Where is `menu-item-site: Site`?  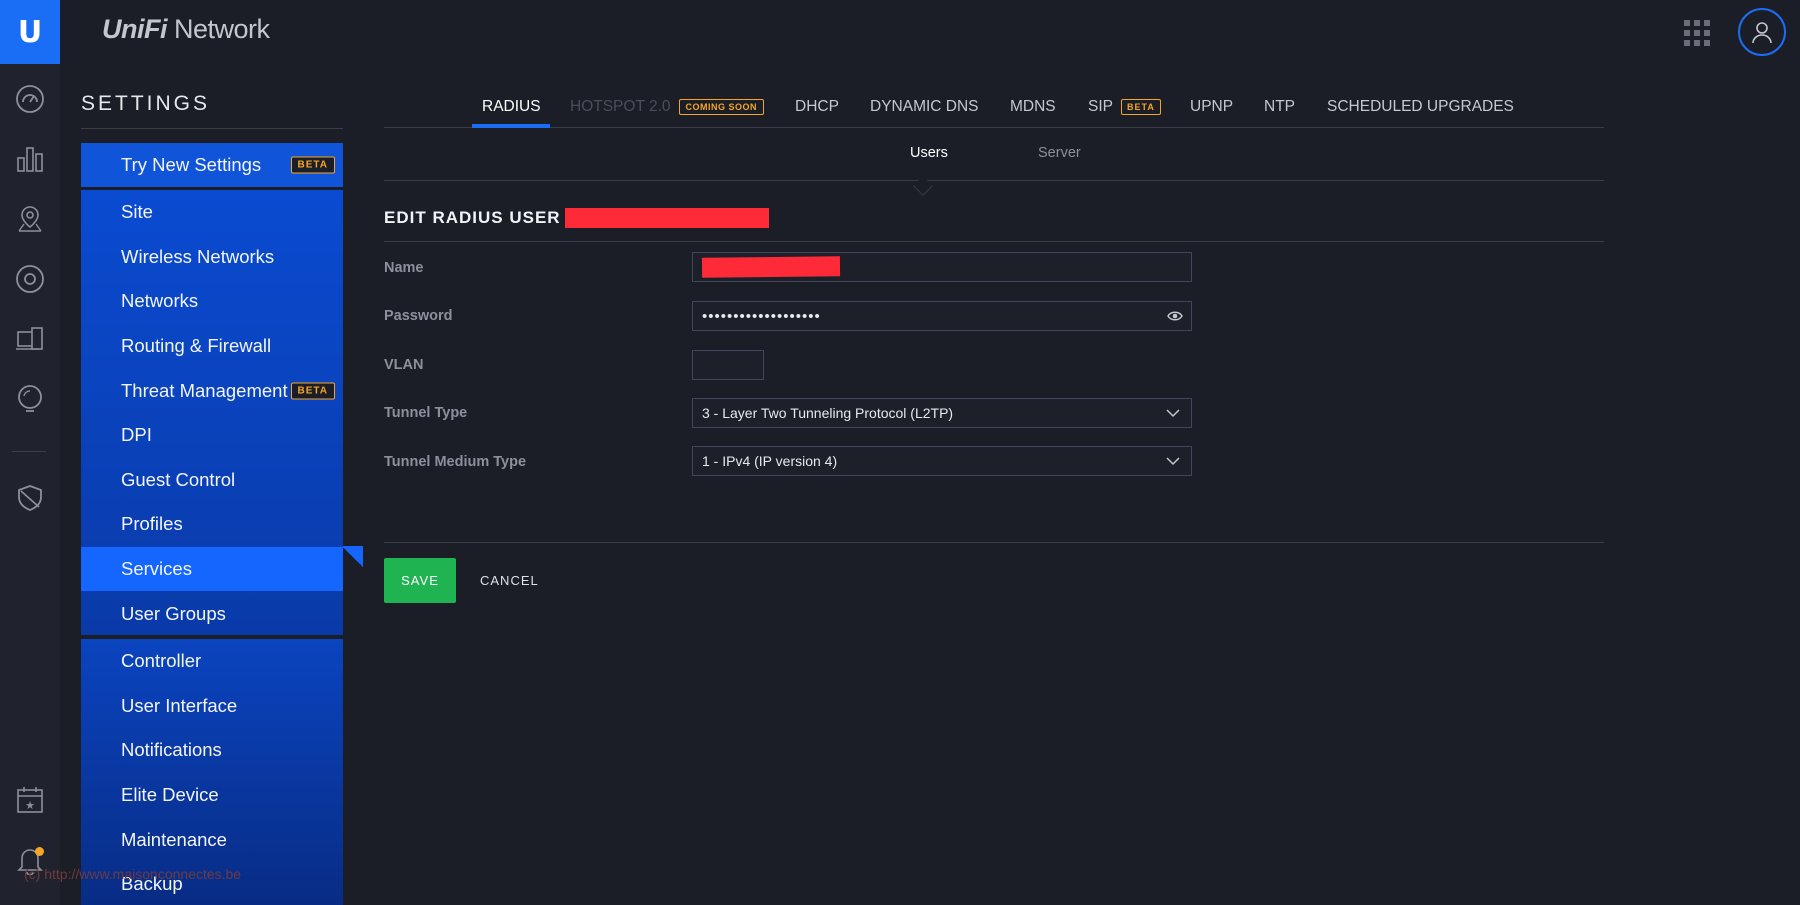 menu-item-site: Site is located at coordinates (212, 212).